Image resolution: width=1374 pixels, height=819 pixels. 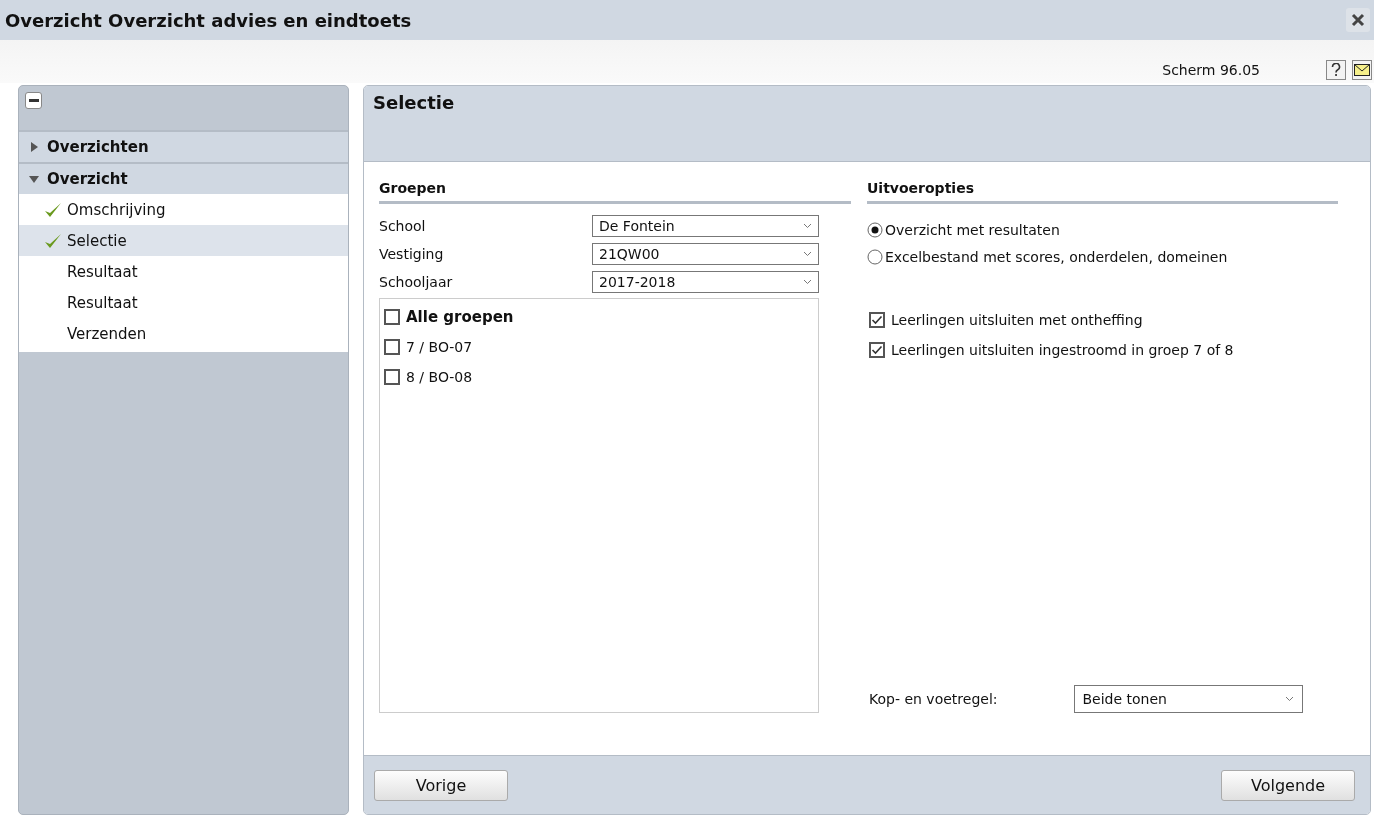 I want to click on sidebar-item: Selectie, so click(x=183, y=240).